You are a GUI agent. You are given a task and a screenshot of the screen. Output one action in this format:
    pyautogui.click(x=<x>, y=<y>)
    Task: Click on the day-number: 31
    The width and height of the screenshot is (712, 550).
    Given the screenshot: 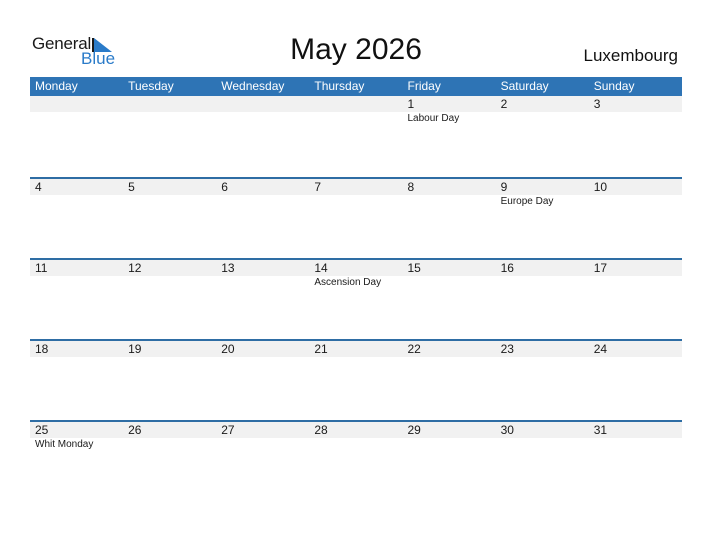 What is the action you would take?
    pyautogui.click(x=600, y=430)
    